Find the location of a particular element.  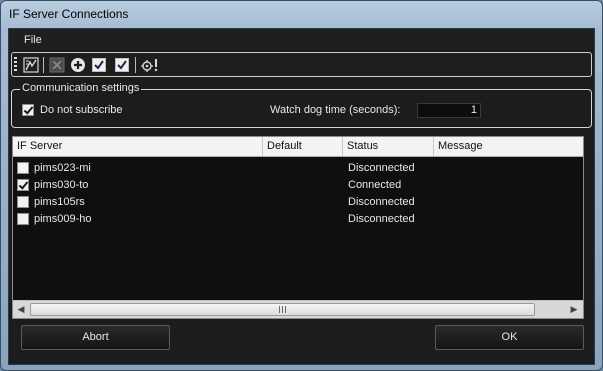

column-header-status: Status is located at coordinates (388, 146).